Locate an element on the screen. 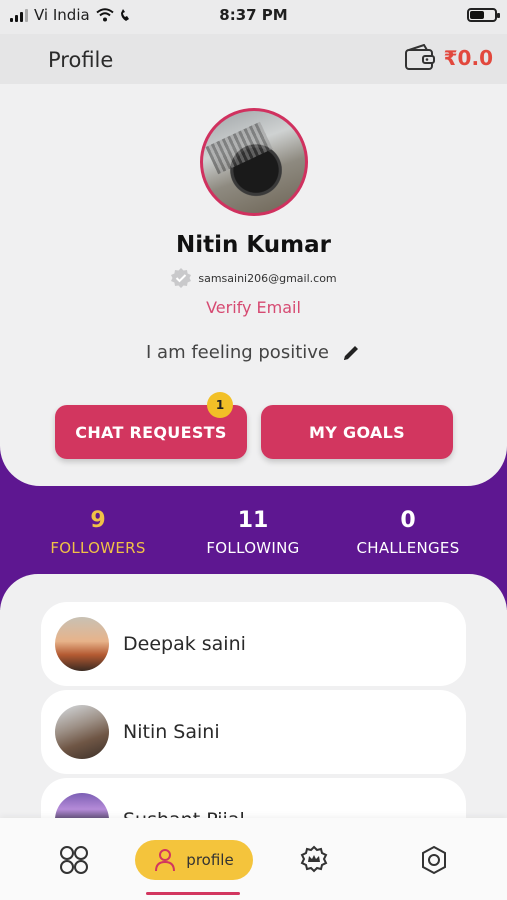  app-header: Profile ₹0.0 is located at coordinates (253, 59).